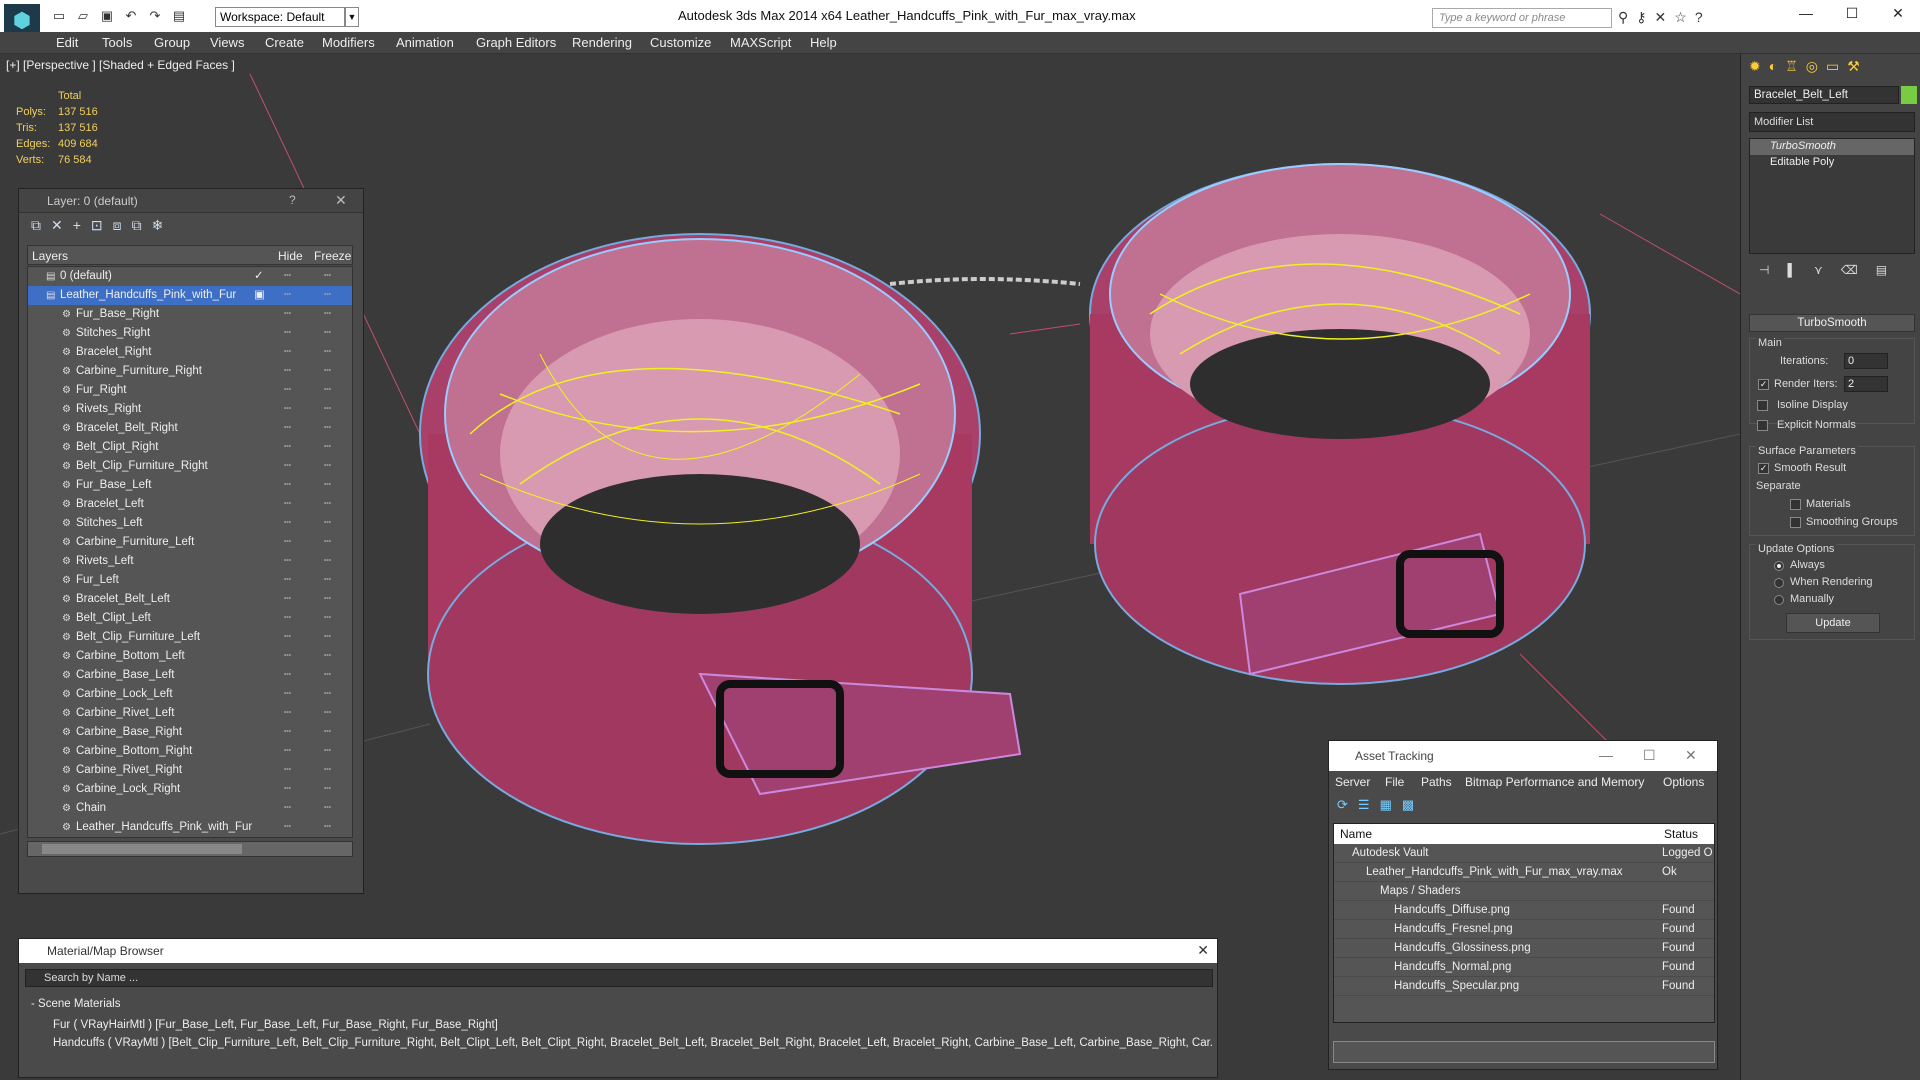 The height and width of the screenshot is (1080, 1920). I want to click on layer-object-row: ⚙ Bracelet_Right ┅ ┅, so click(190, 352).